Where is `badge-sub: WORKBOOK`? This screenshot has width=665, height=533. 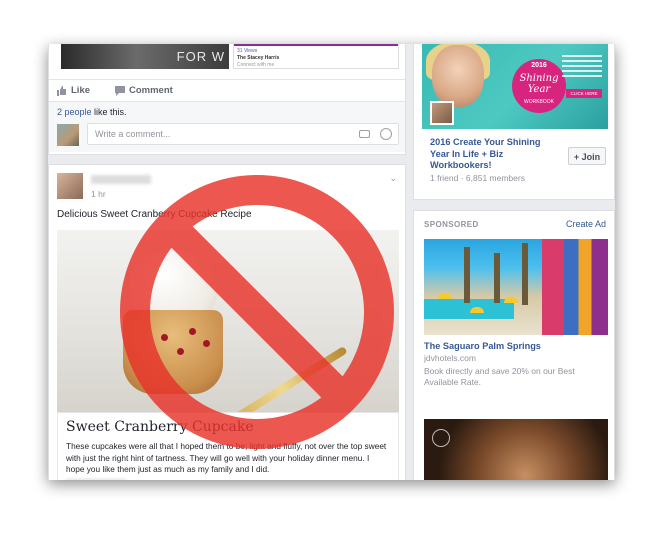
badge-sub: WORKBOOK is located at coordinates (538, 102).